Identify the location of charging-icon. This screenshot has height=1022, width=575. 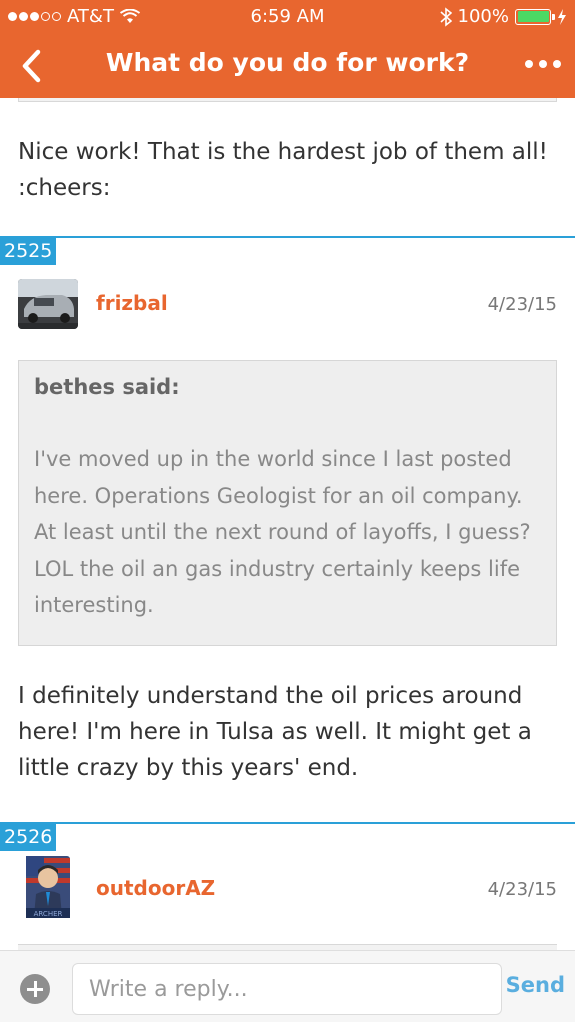
(562, 16).